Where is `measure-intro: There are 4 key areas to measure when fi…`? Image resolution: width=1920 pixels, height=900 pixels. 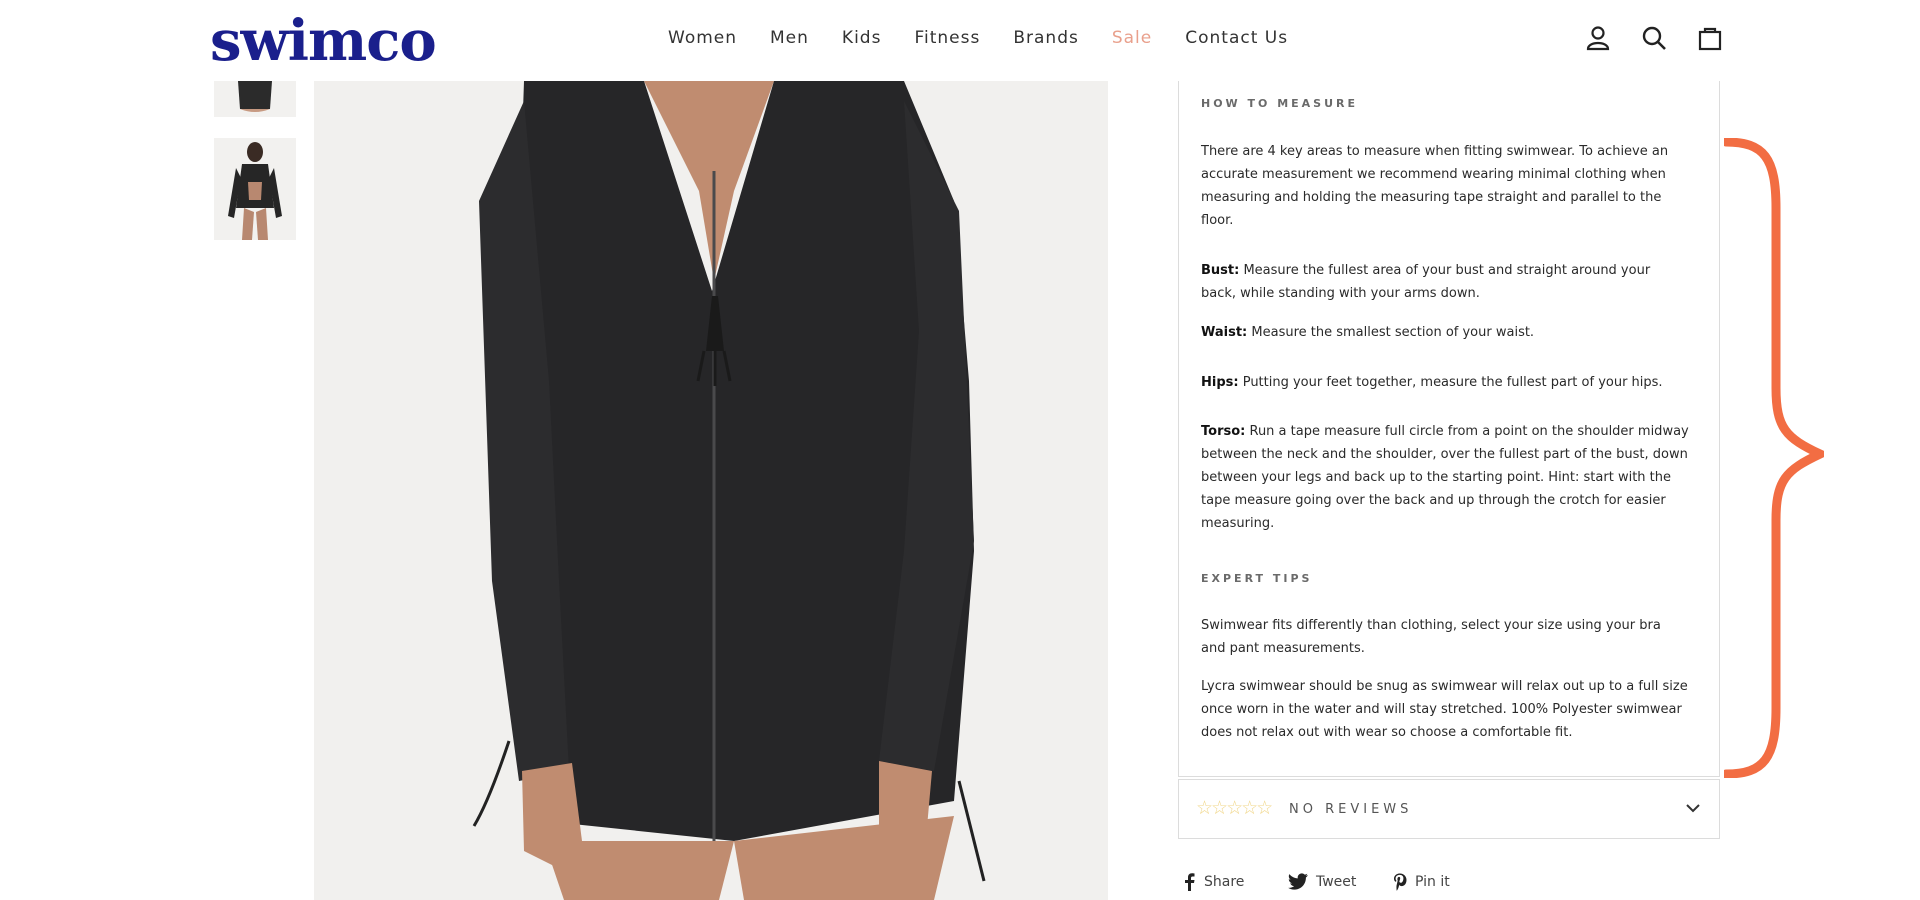
measure-intro: There are 4 key areas to measure when fi… is located at coordinates (1435, 186).